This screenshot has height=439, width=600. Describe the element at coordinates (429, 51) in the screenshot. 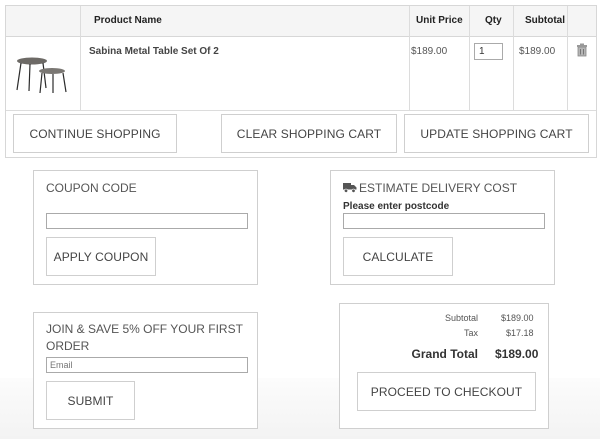

I see `unit-price: $189.00` at that location.